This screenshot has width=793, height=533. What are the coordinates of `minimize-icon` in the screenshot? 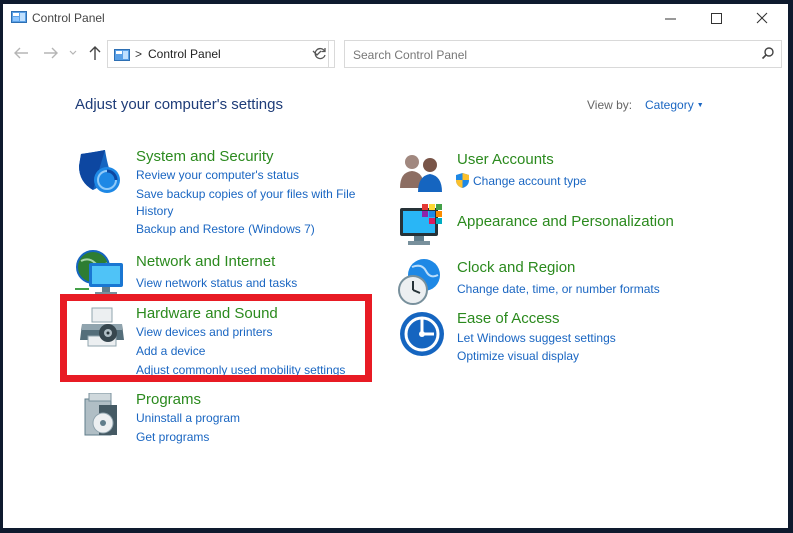 It's located at (670, 18).